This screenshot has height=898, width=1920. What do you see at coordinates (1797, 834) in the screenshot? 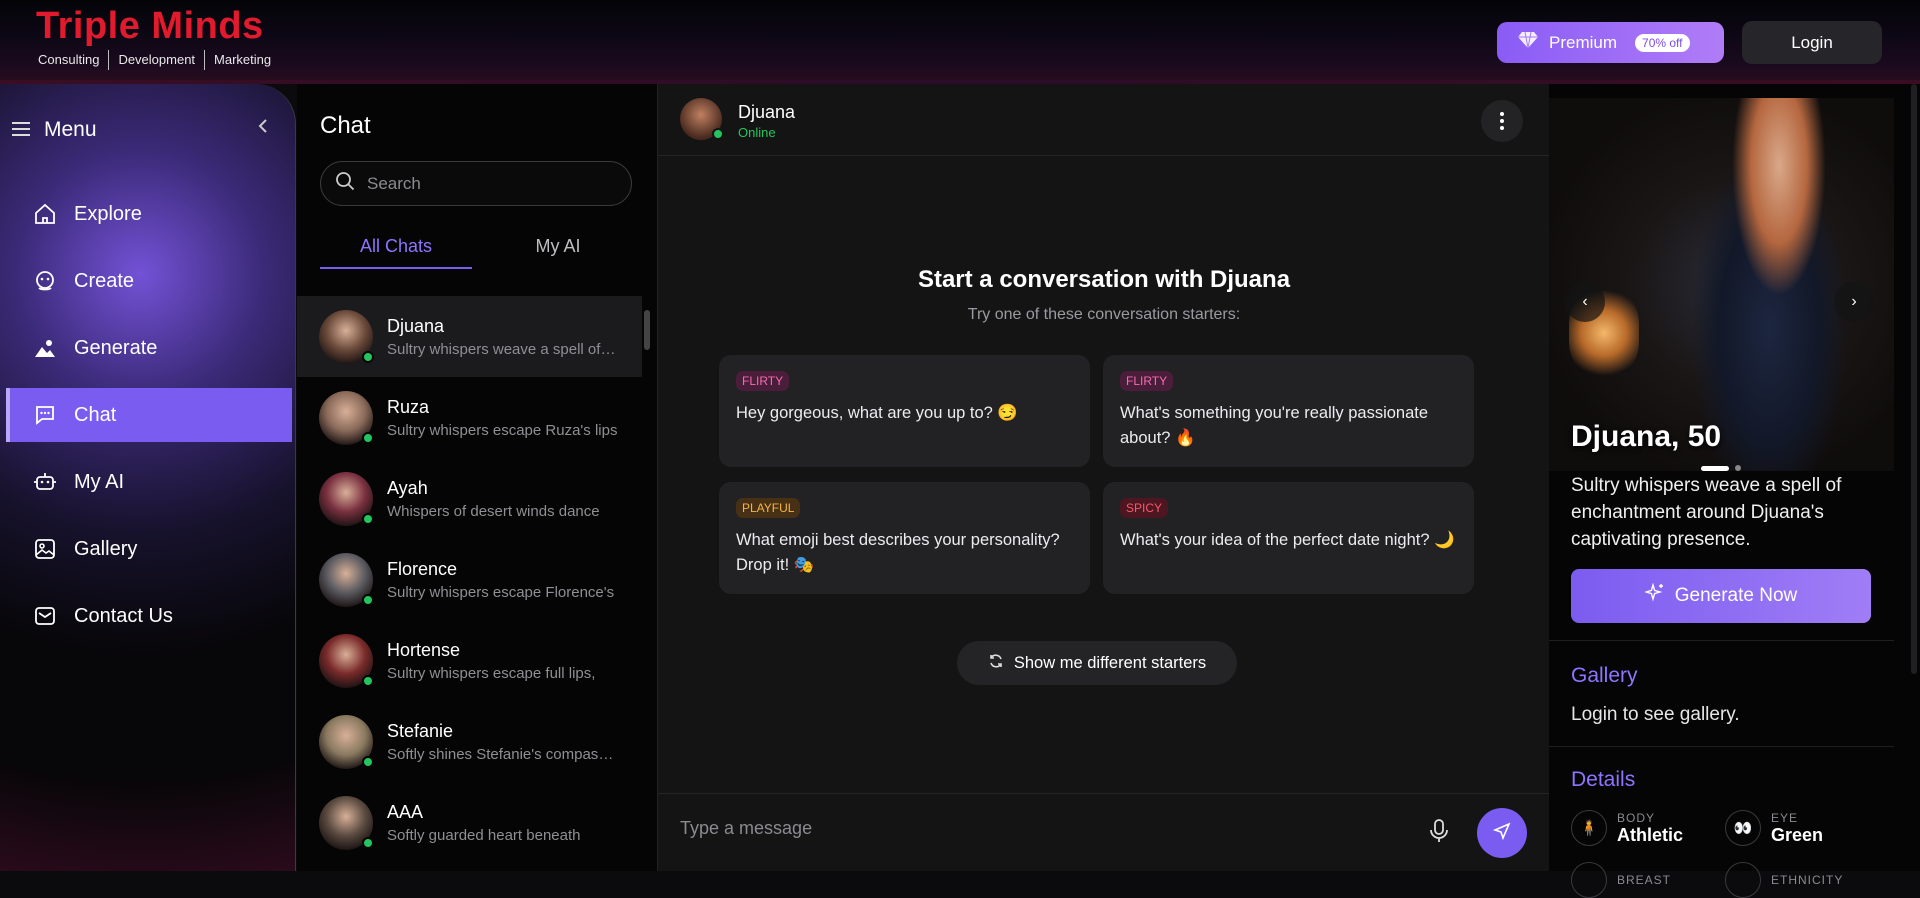
I see `detail-value: Green` at bounding box center [1797, 834].